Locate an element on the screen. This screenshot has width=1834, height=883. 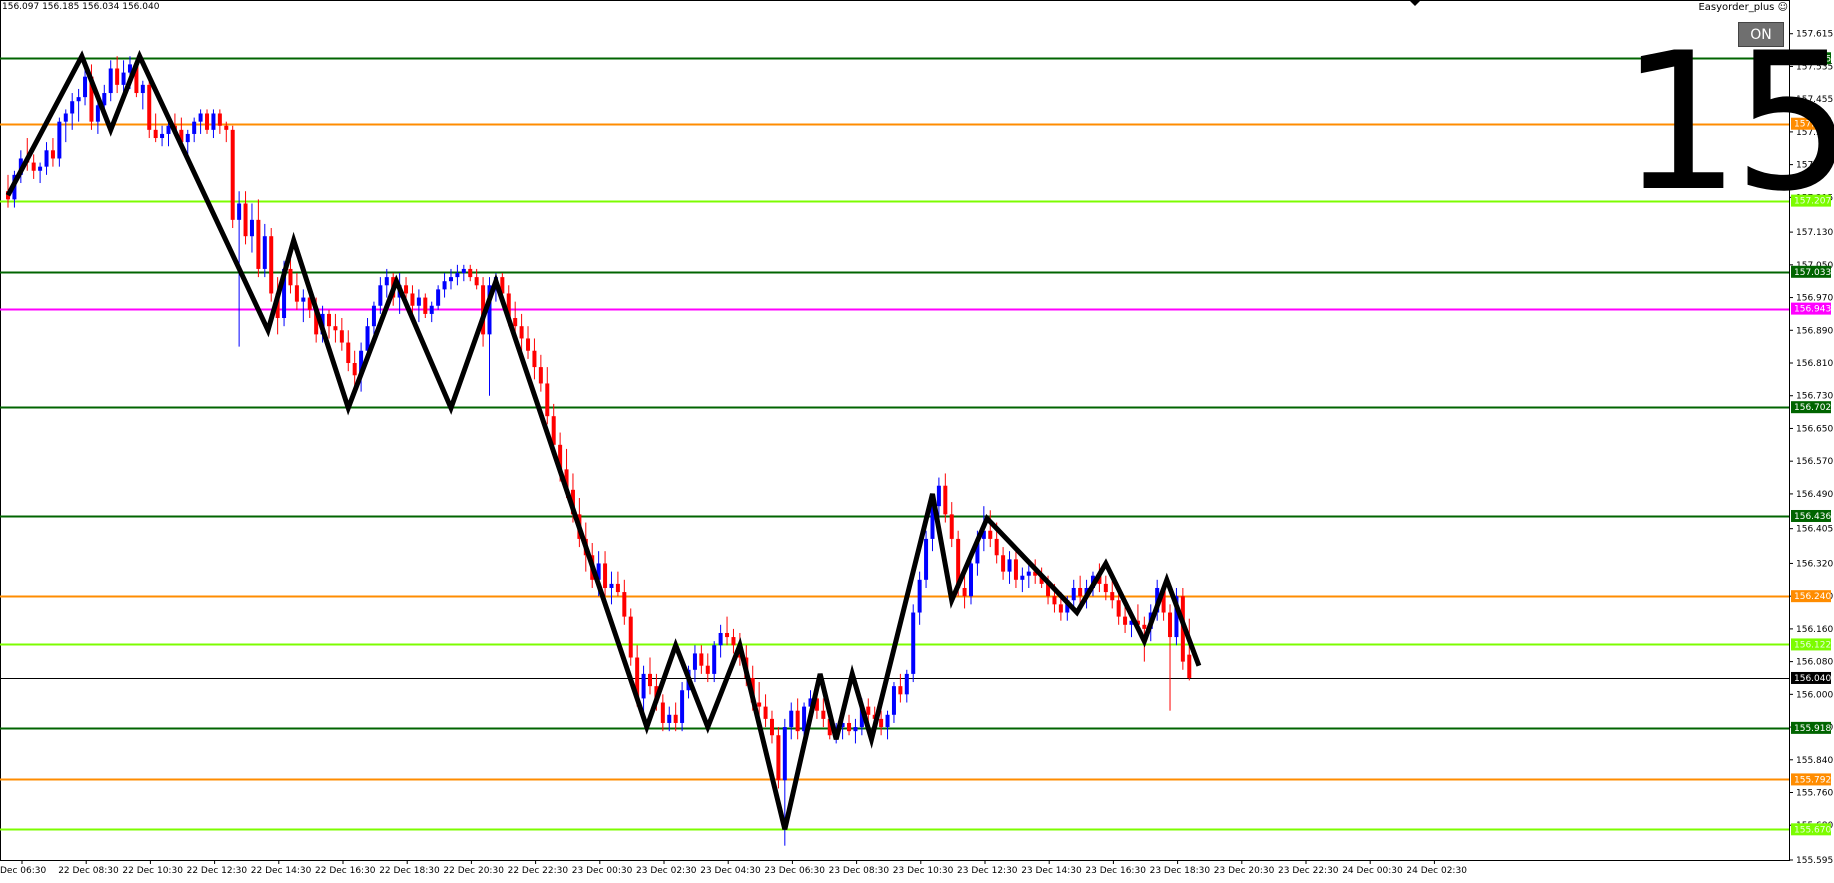
price-tick-label-19: 156.080 is located at coordinates (1814, 663).